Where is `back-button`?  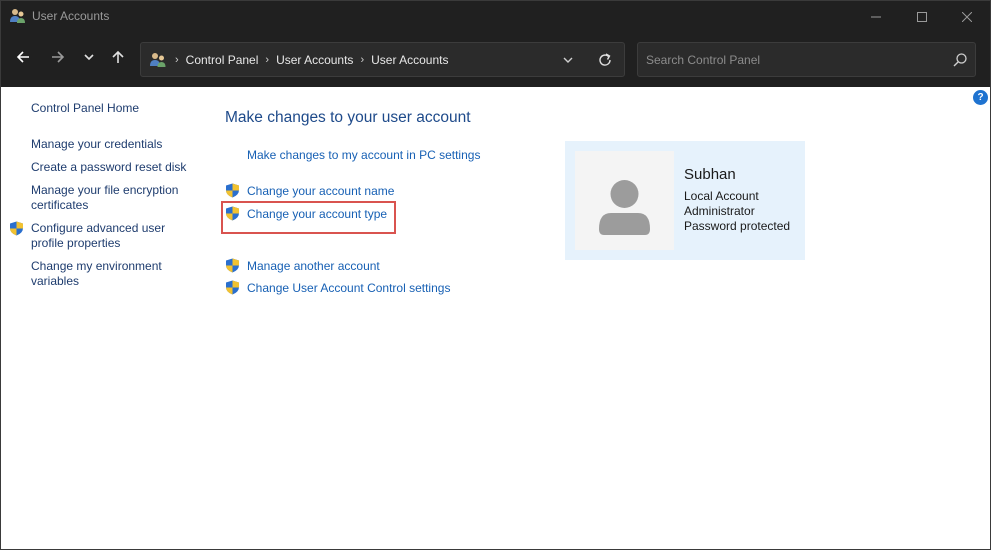 back-button is located at coordinates (23, 59).